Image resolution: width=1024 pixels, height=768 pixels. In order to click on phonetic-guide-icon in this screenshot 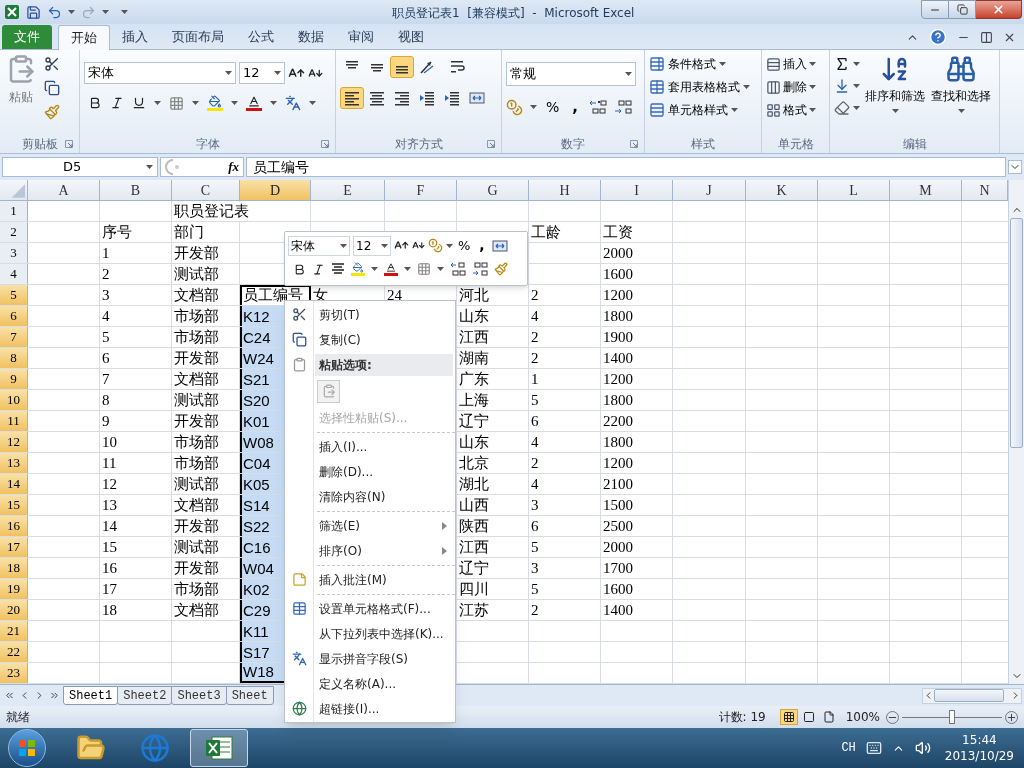, I will do `click(293, 103)`.